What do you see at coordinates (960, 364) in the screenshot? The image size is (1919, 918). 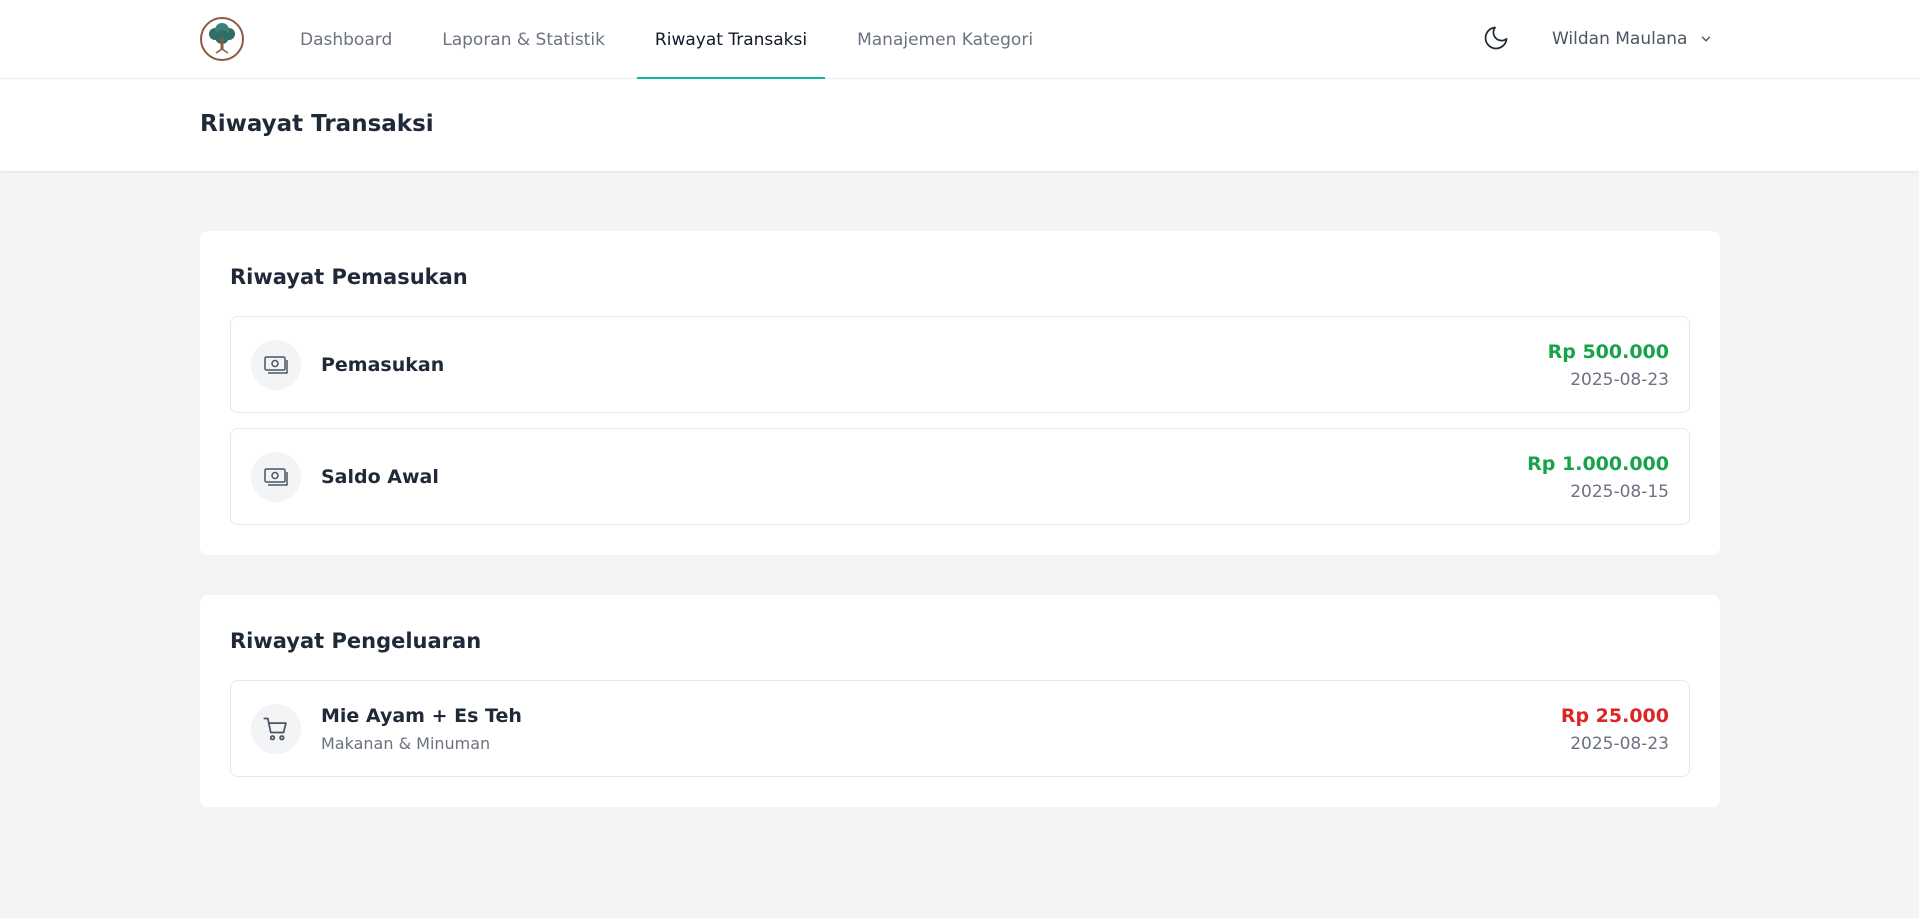 I see `income-item-pemasukan: Pemasukan Rp 500.000 2025-08-23` at bounding box center [960, 364].